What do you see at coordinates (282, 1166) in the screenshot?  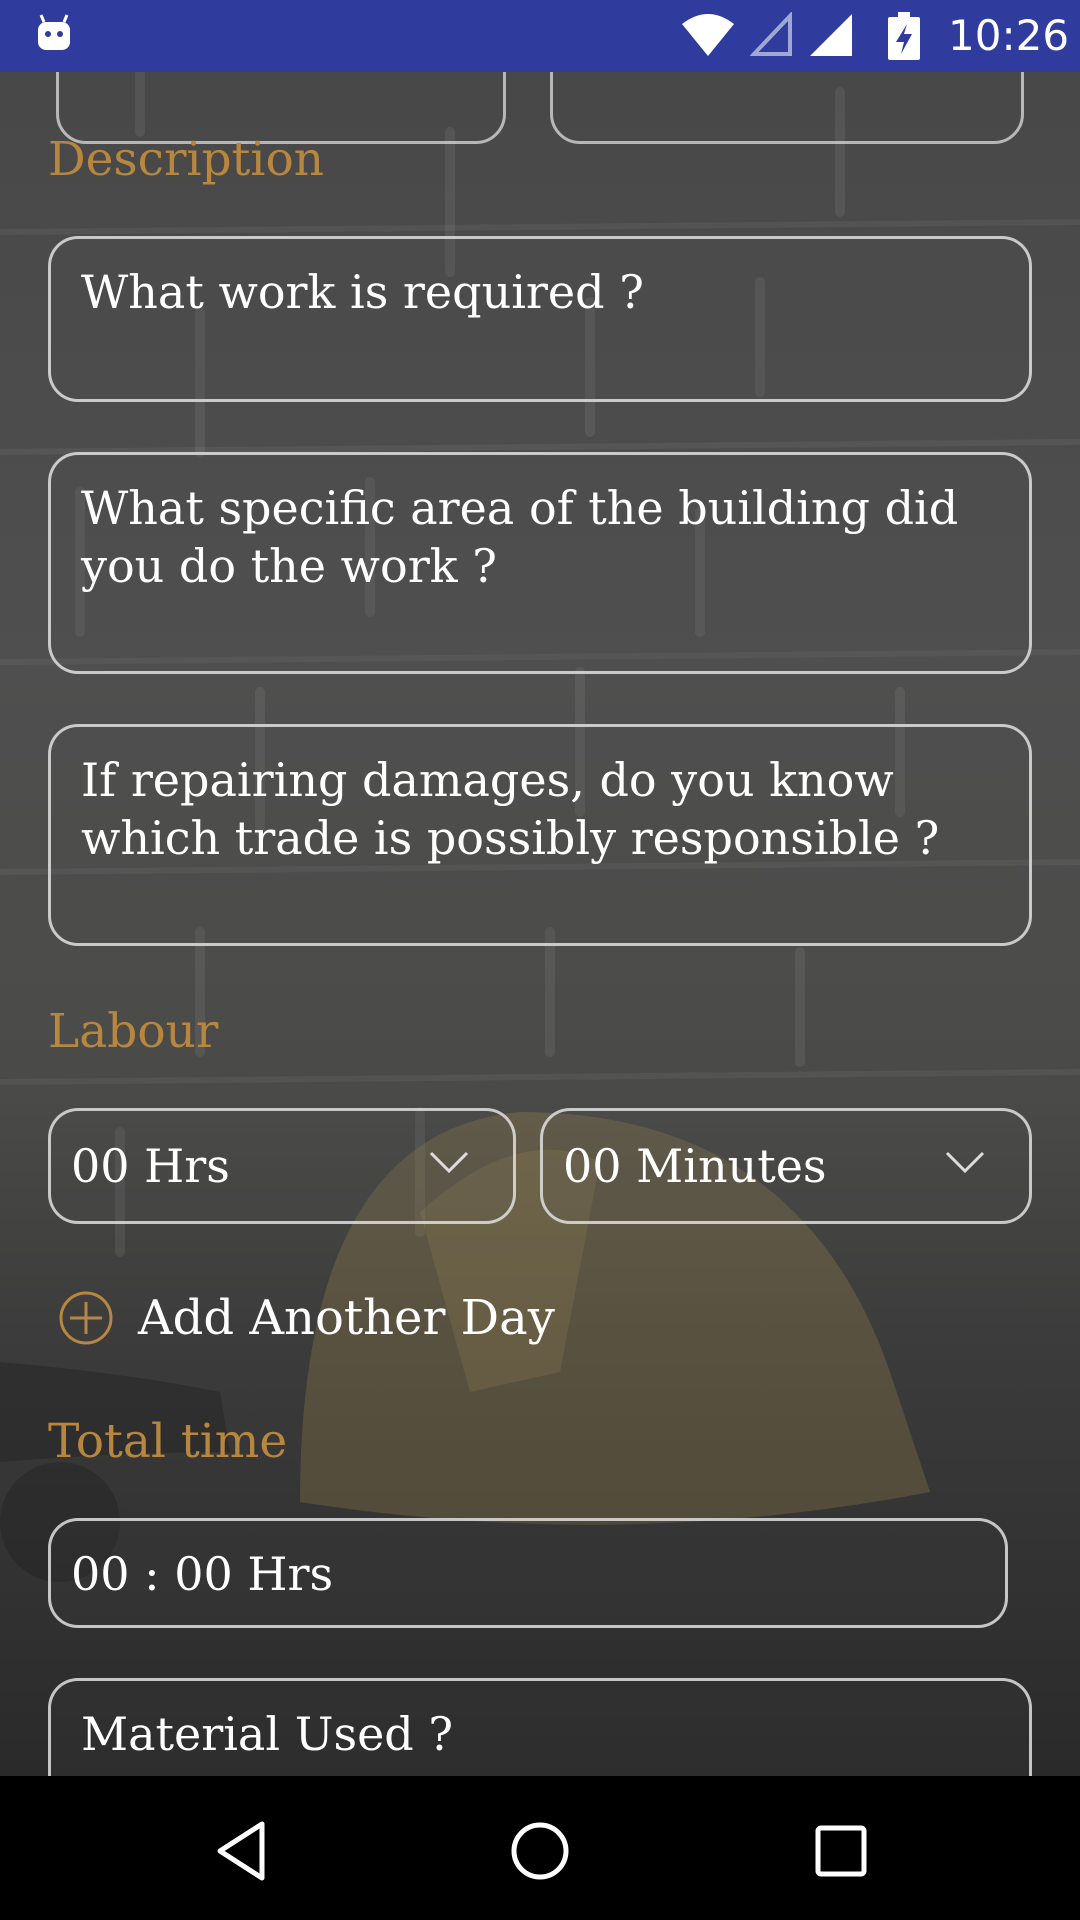 I see `hours-dropdown: 00 Hrs` at bounding box center [282, 1166].